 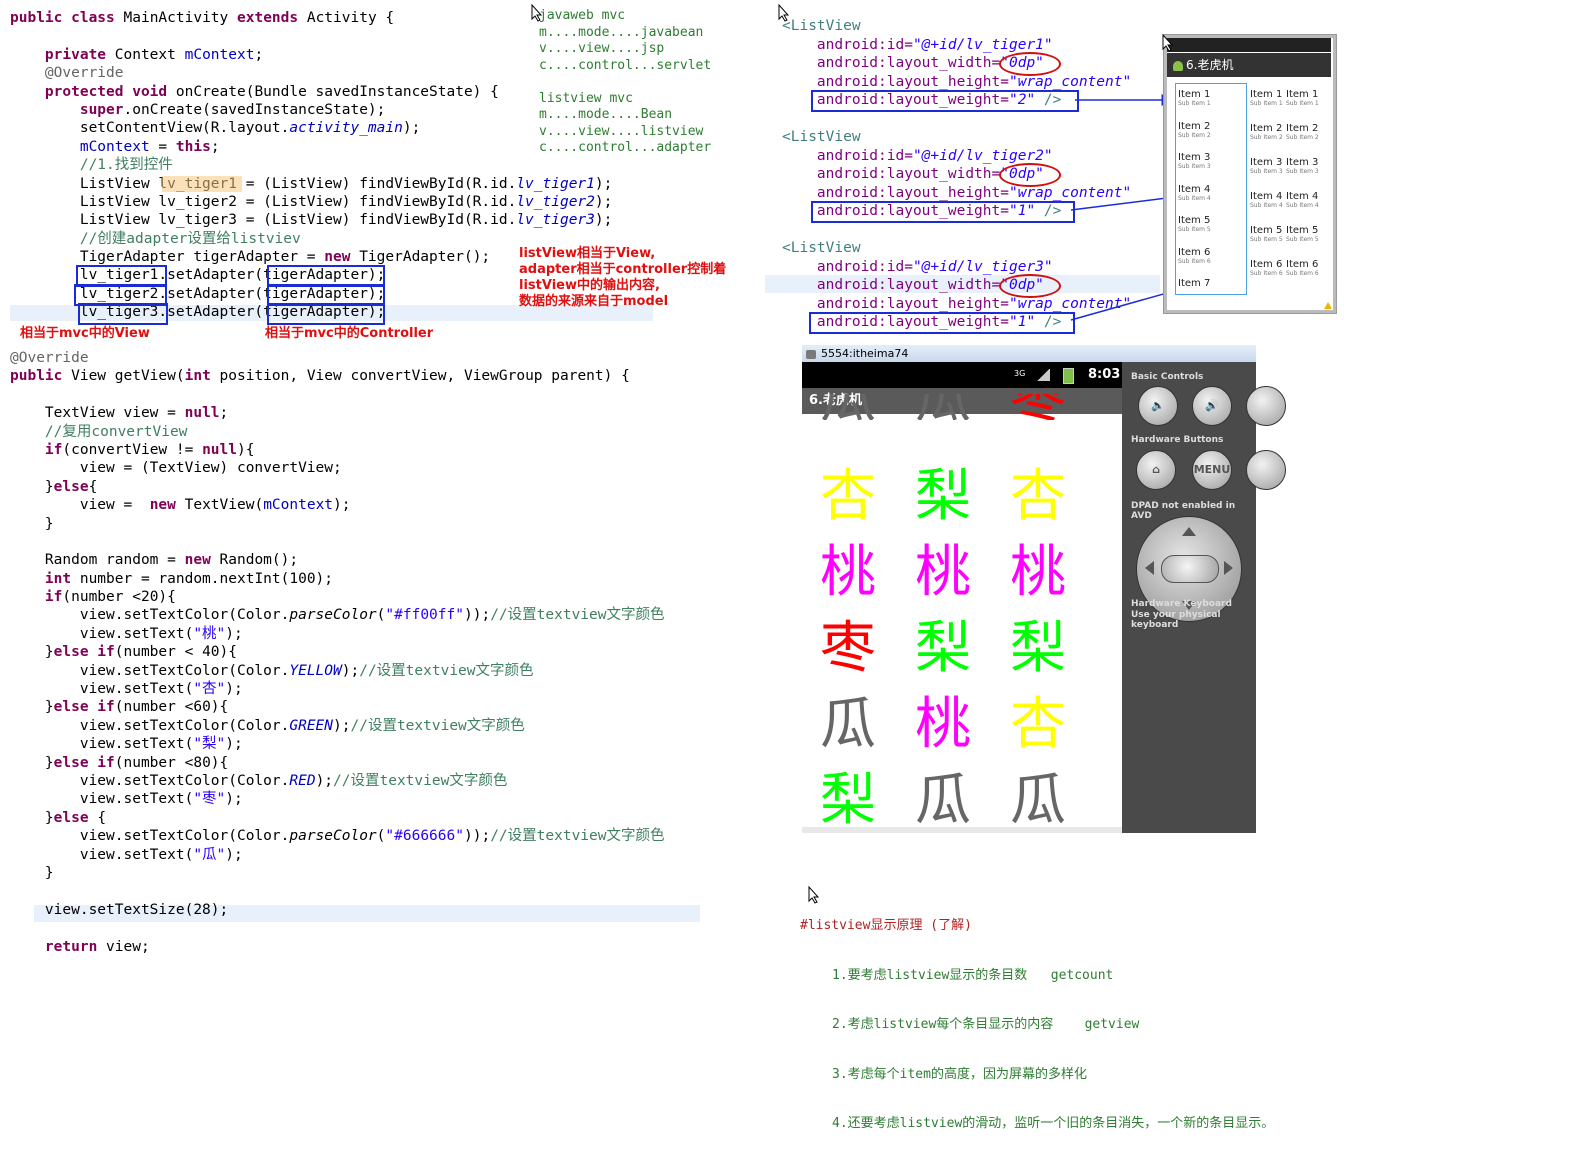 What do you see at coordinates (865, 353) in the screenshot?
I see `emulator-title: 5554:itheima74` at bounding box center [865, 353].